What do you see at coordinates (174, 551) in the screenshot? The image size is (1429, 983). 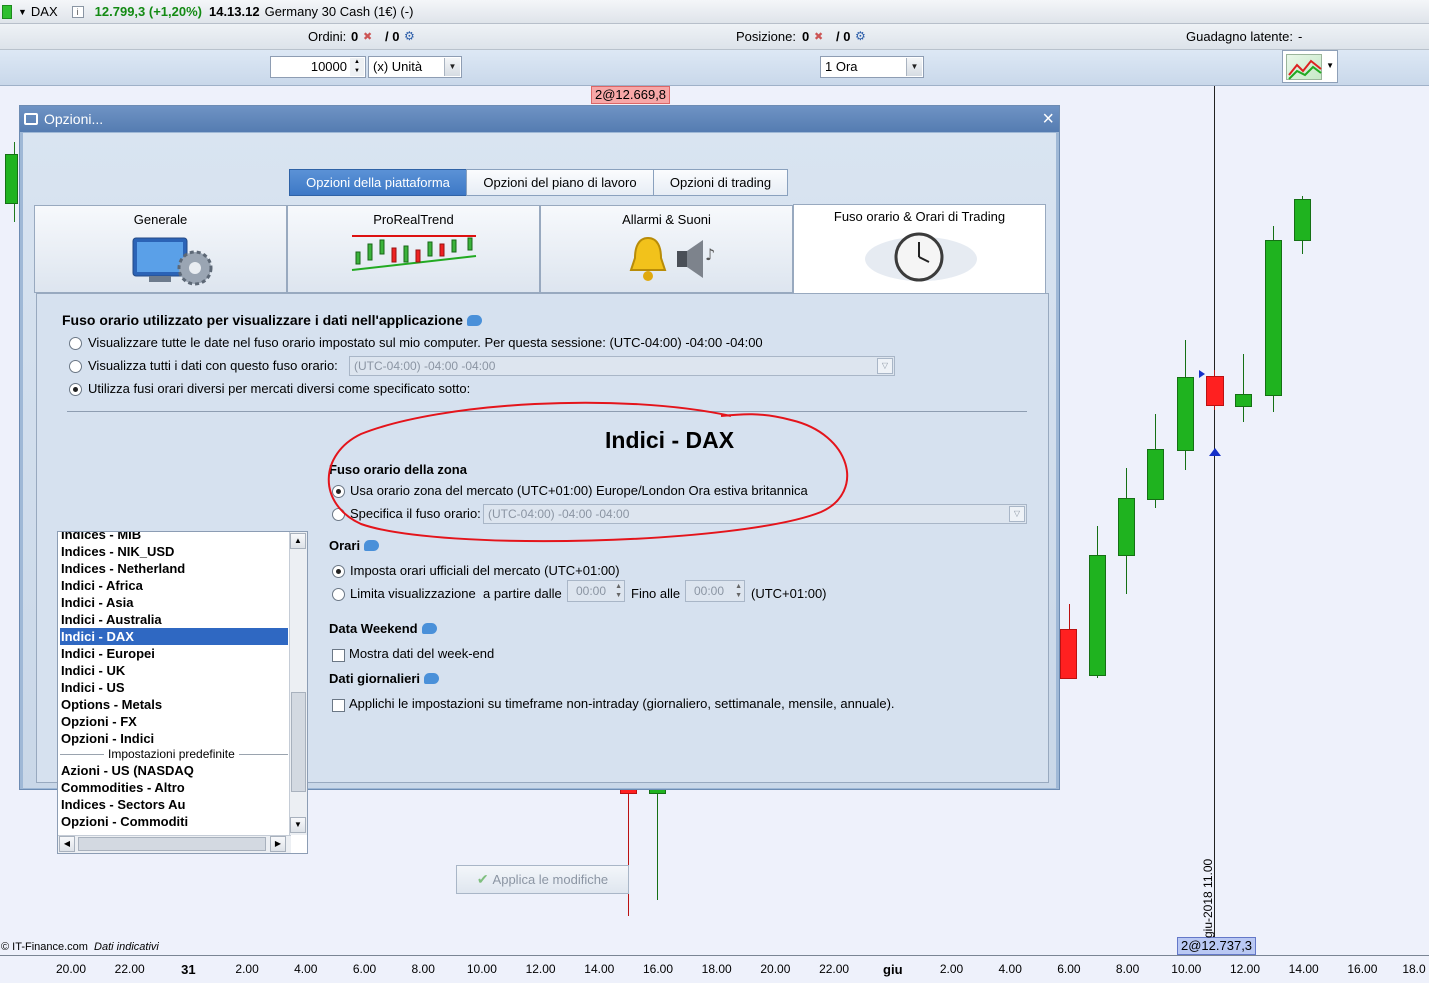 I see `list-item: Indices - NIK_USD` at bounding box center [174, 551].